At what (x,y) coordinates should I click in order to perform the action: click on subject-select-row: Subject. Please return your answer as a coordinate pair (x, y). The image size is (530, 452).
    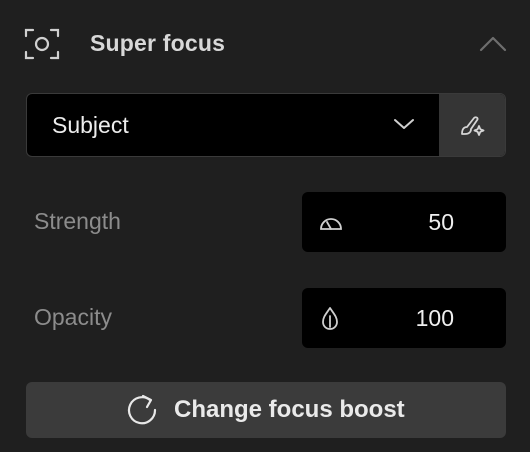
    Looking at the image, I should click on (266, 125).